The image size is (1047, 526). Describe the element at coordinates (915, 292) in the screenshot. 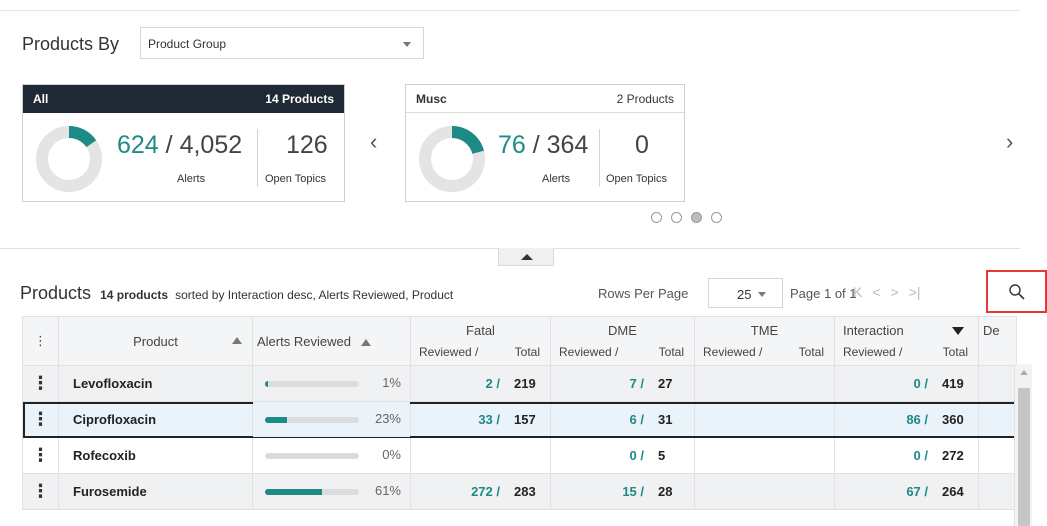

I see `last-page-icon: >|` at that location.